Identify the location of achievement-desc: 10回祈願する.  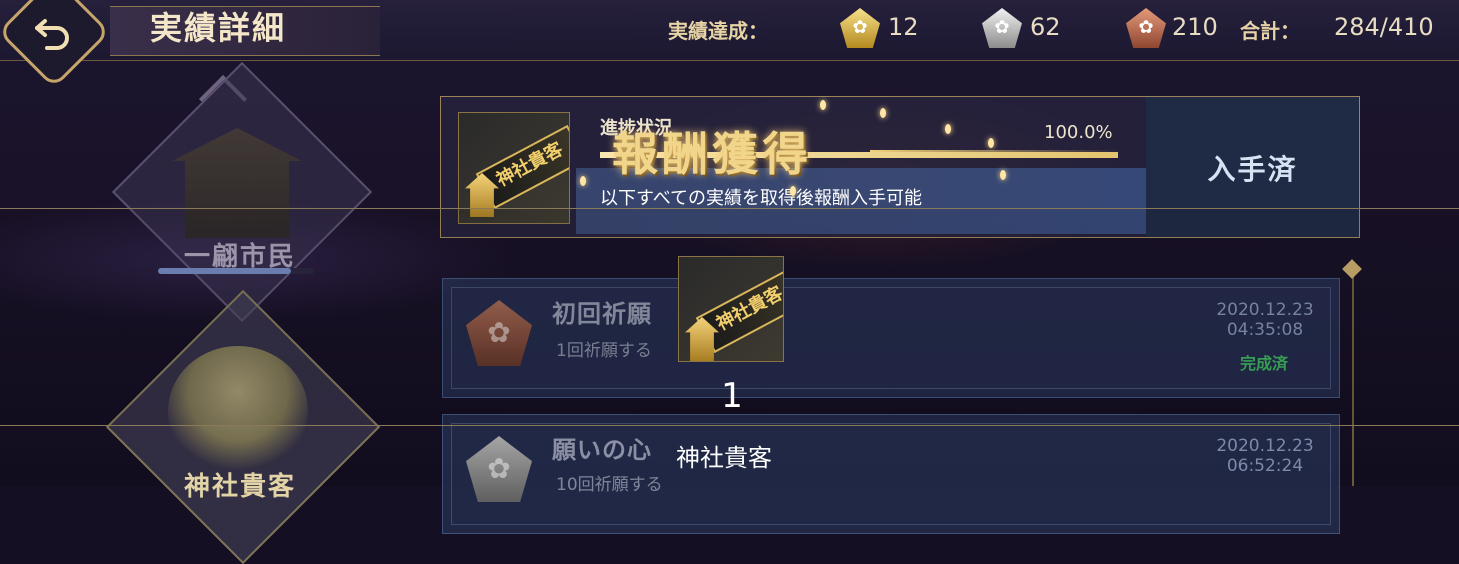
(609, 485).